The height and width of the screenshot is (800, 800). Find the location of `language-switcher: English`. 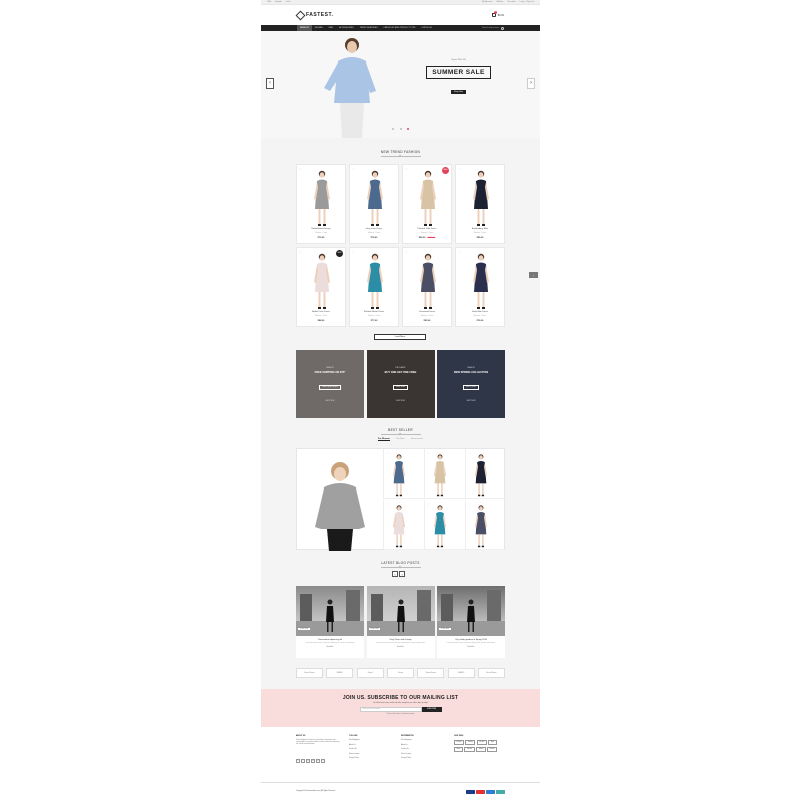

language-switcher: English is located at coordinates (278, 2).